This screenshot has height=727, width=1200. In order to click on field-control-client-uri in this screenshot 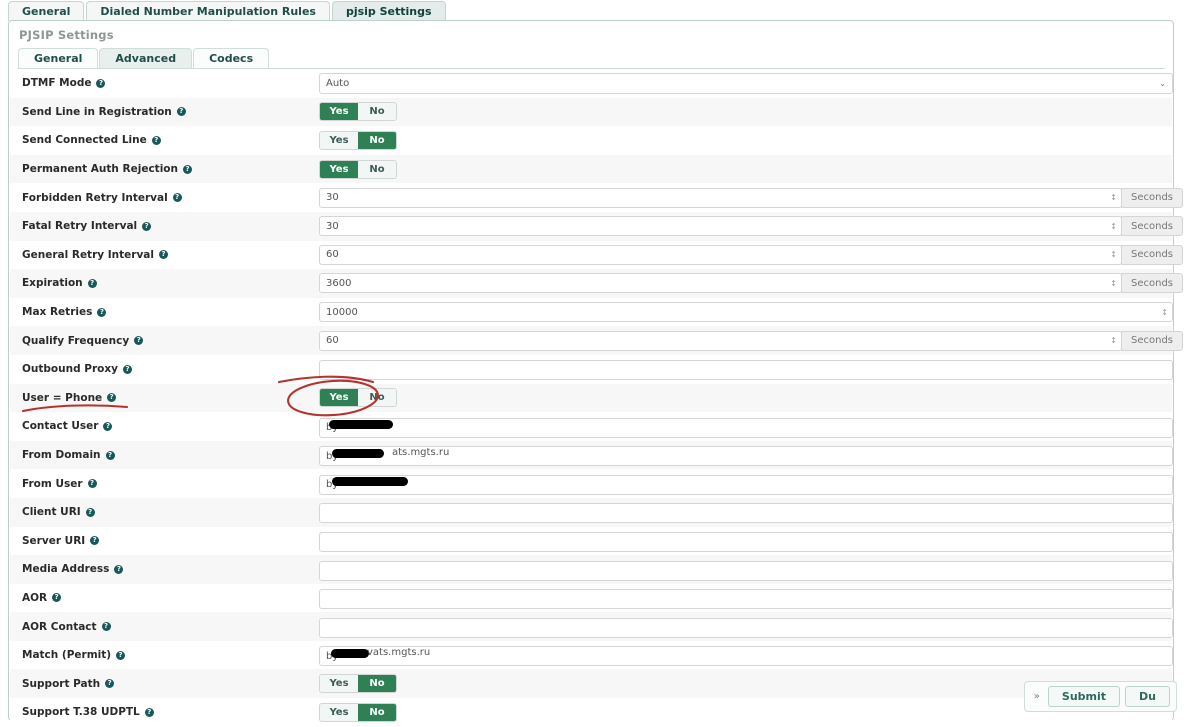, I will do `click(746, 512)`.